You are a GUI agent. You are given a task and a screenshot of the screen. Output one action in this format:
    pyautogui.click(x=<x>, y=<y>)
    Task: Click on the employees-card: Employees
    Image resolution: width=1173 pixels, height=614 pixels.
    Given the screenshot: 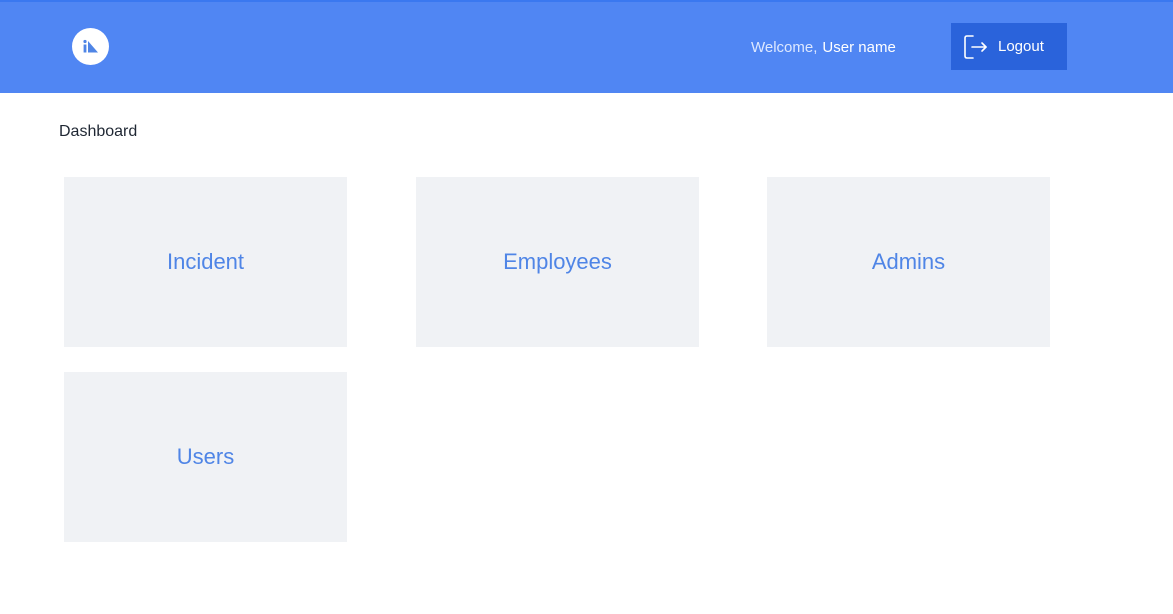 What is the action you would take?
    pyautogui.click(x=557, y=262)
    